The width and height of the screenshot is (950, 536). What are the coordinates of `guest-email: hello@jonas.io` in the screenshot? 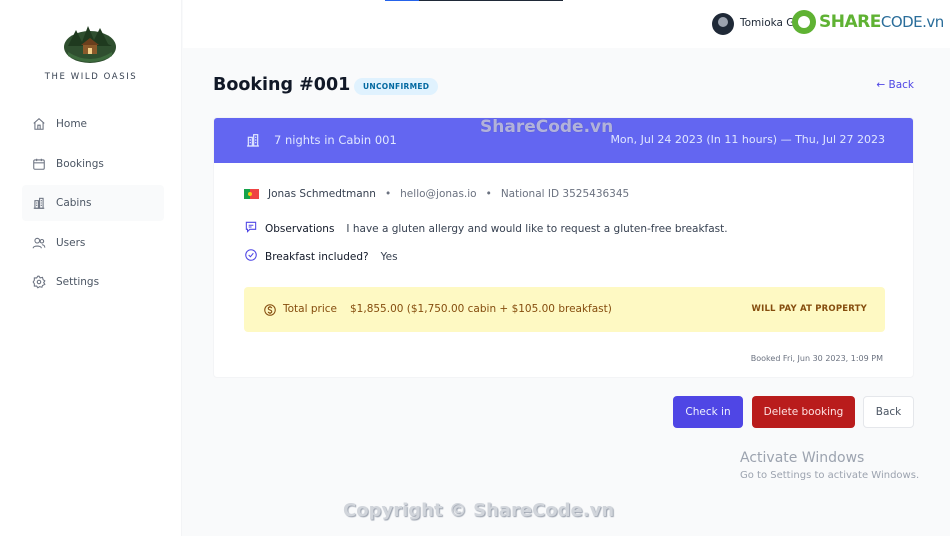 It's located at (438, 194).